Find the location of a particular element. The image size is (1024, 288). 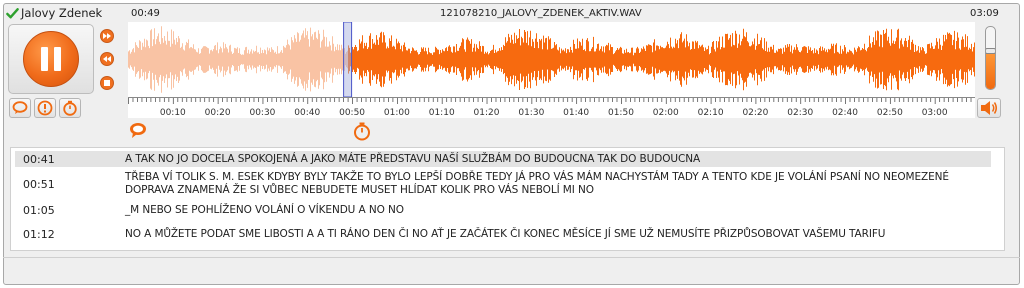

comment-button is located at coordinates (20, 108).